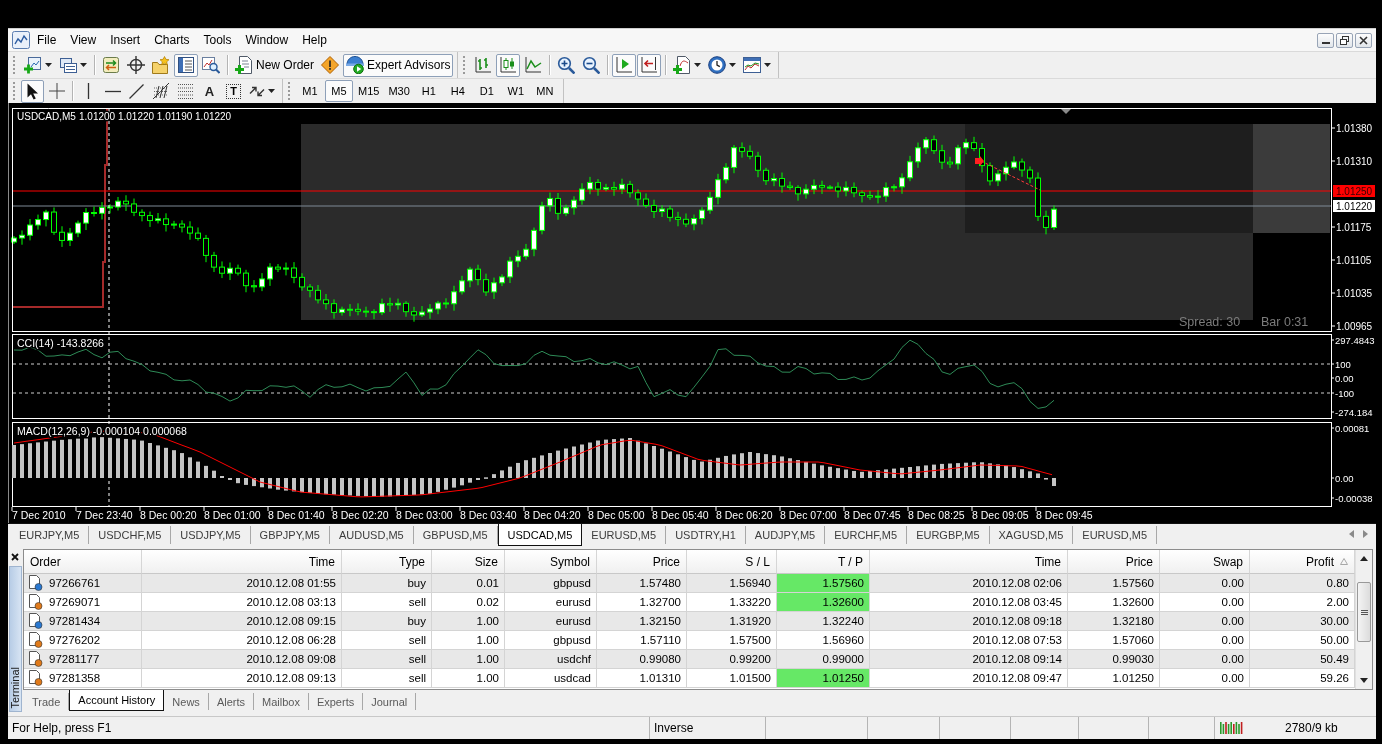  Describe the element at coordinates (468, 562) in the screenshot. I see `column-header: Size` at that location.